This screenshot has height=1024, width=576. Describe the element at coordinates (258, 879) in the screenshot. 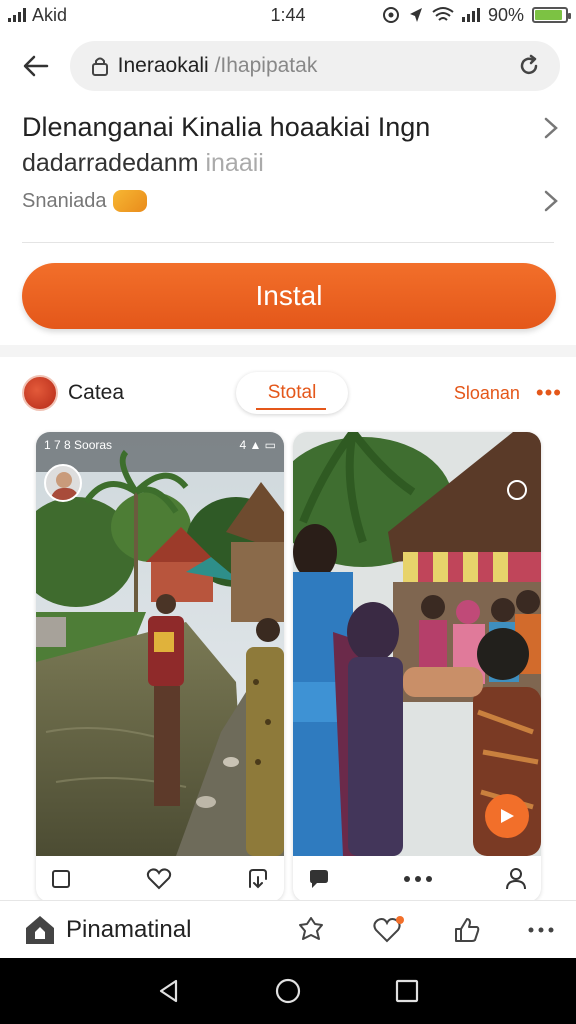

I see `share-icon` at that location.